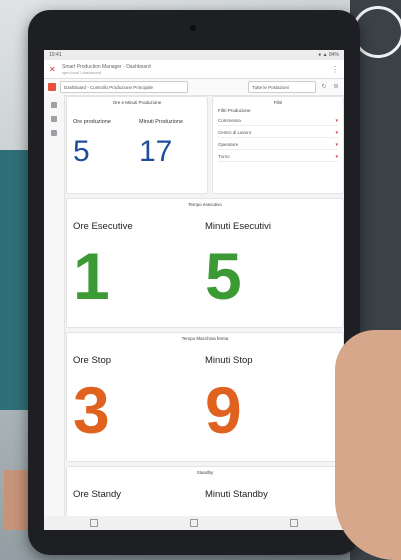 This screenshot has width=401, height=560. I want to click on page-title: Smart Production Manager - Dashboard, so click(106, 66).